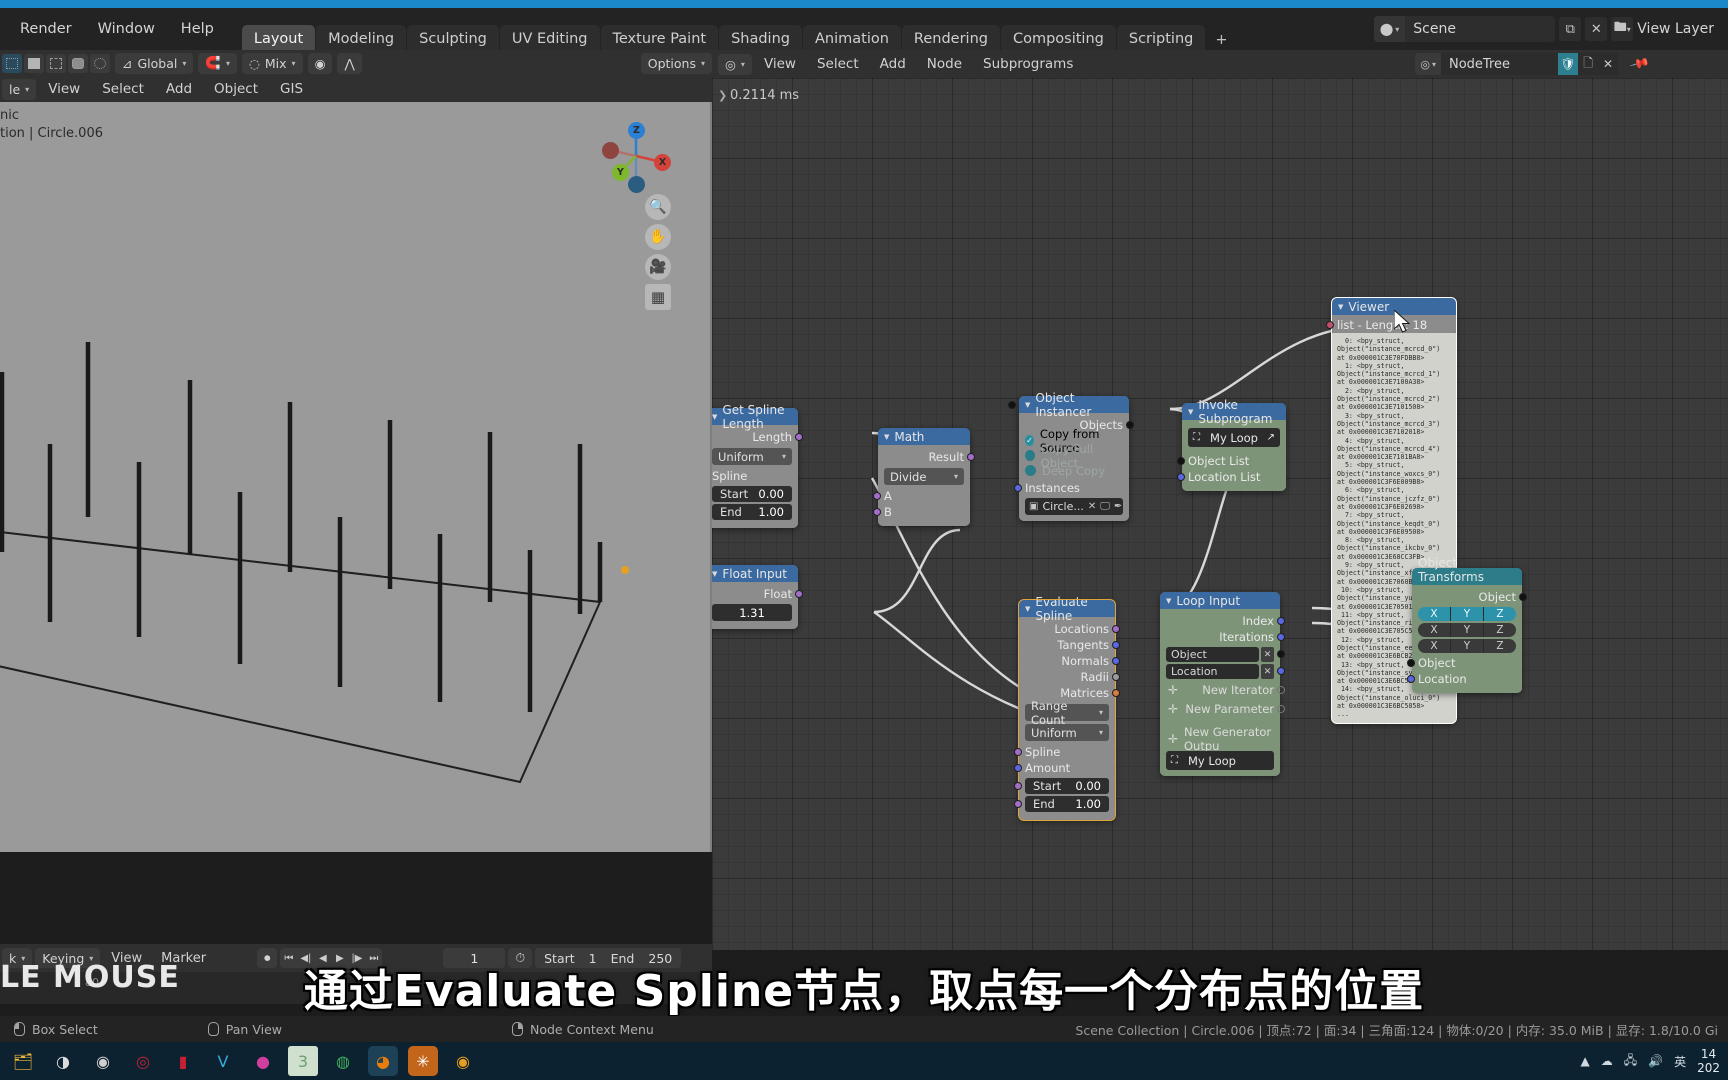 The width and height of the screenshot is (1728, 1080). Describe the element at coordinates (918, 512) in the screenshot. I see `socket-b: B` at that location.